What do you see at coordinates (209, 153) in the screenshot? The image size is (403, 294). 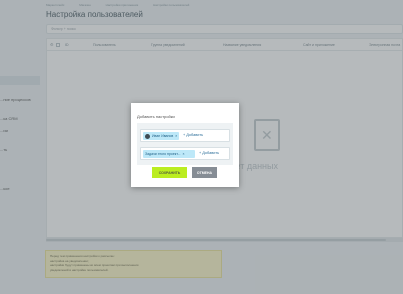 I see `add-notification-button: + Добавить` at bounding box center [209, 153].